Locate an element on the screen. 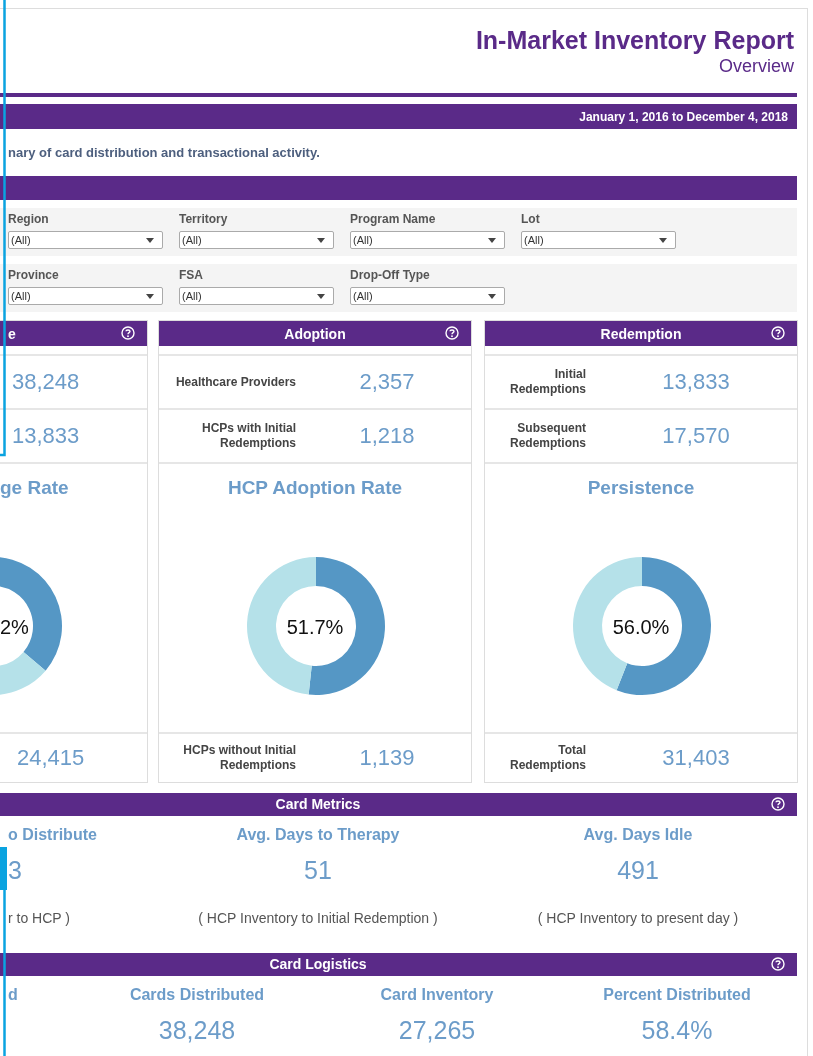 The height and width of the screenshot is (1056, 813). date-range: January 1, 2016 to December 4, 2018 is located at coordinates (683, 116).